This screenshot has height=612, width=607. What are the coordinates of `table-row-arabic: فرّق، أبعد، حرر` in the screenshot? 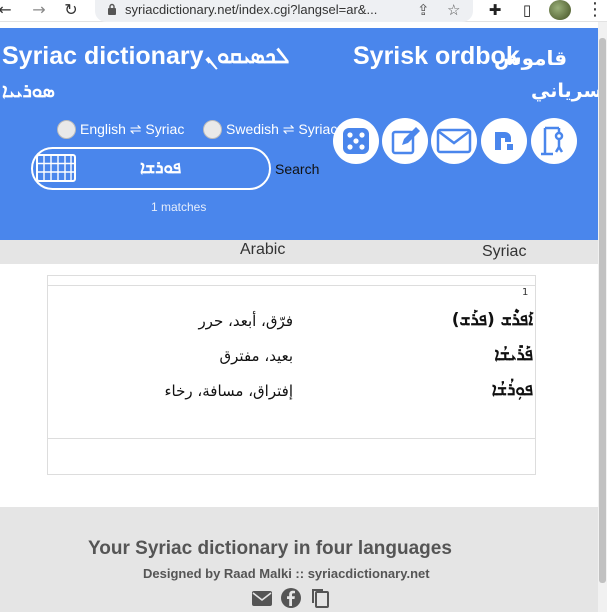 It's located at (245, 321).